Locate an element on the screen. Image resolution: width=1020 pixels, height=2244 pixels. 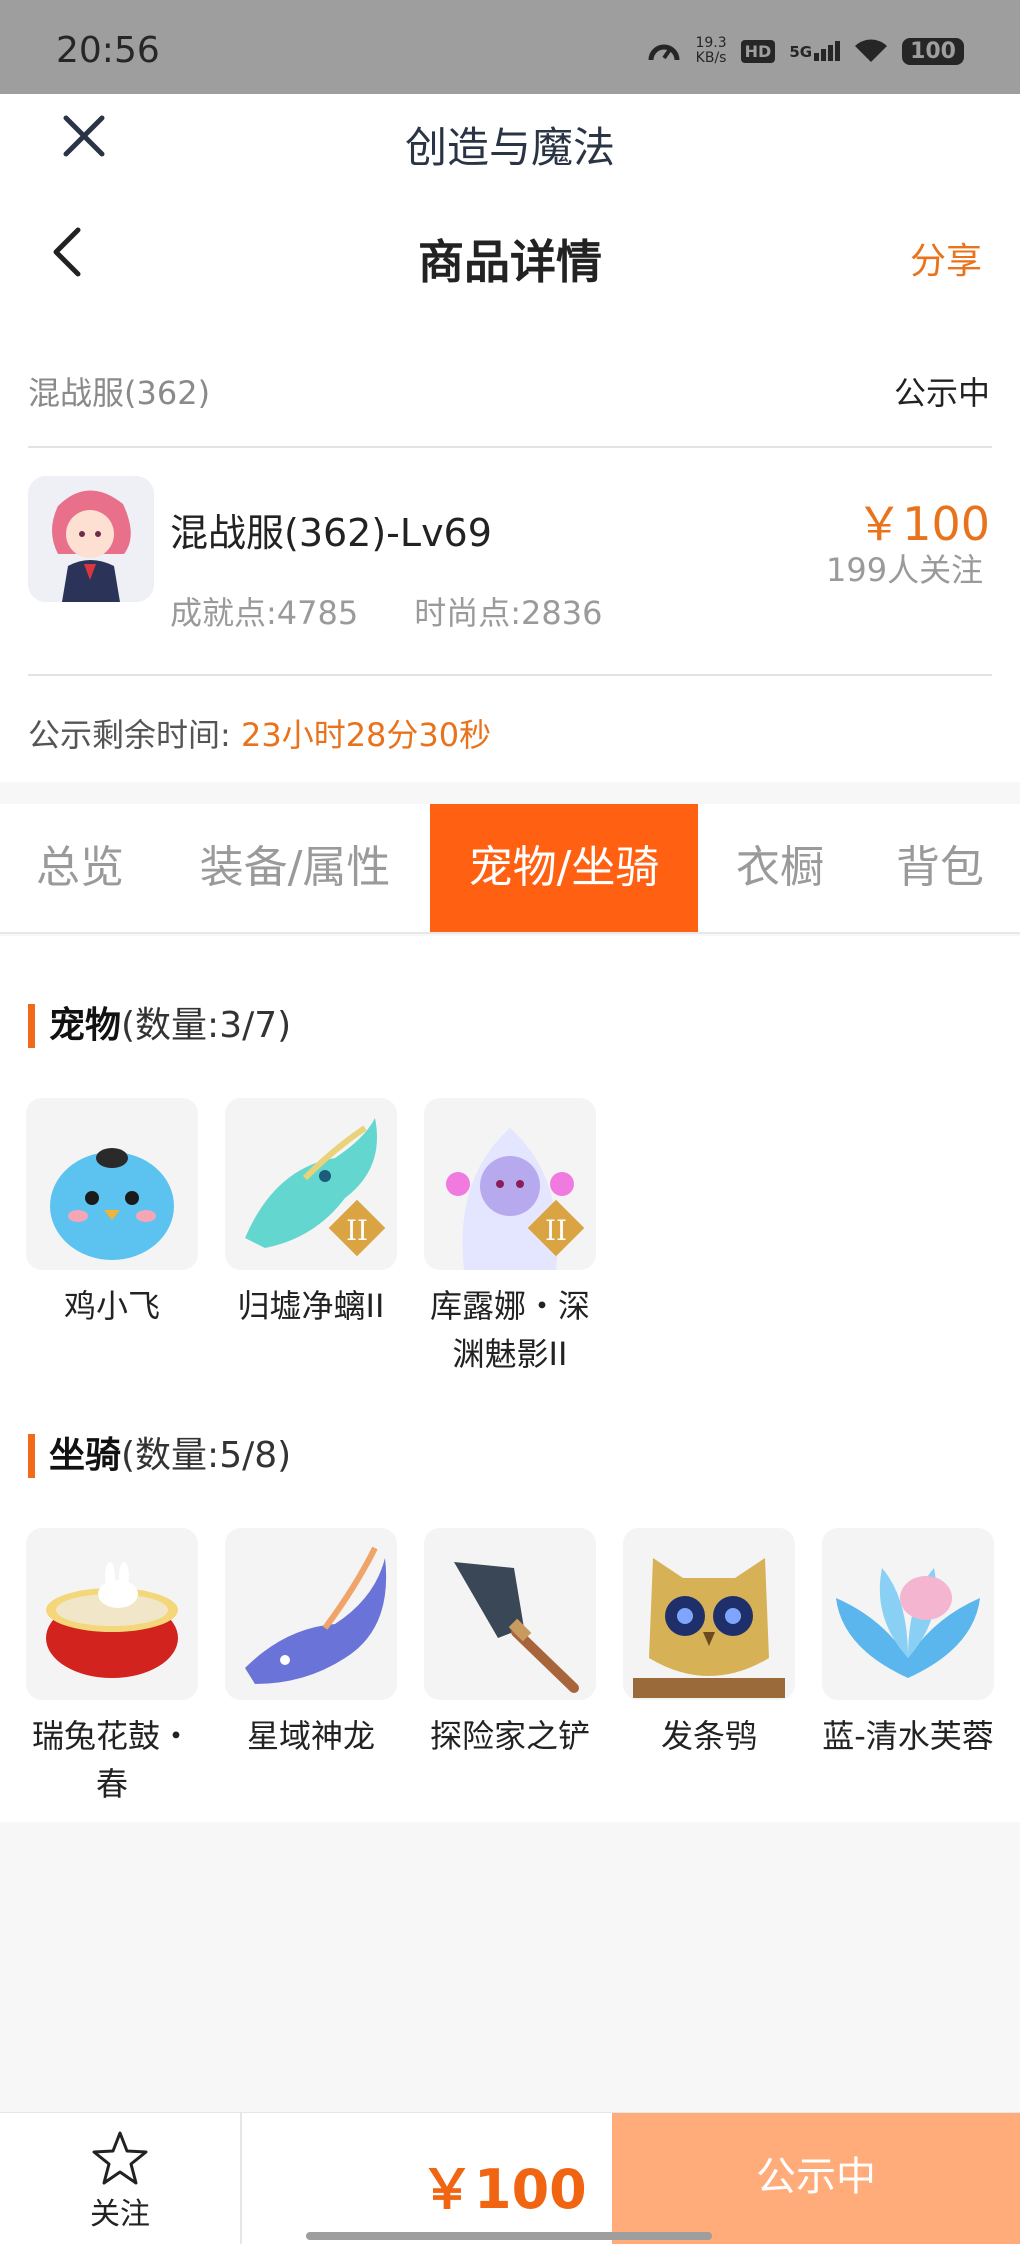
share-button: 分享 is located at coordinates (946, 258).